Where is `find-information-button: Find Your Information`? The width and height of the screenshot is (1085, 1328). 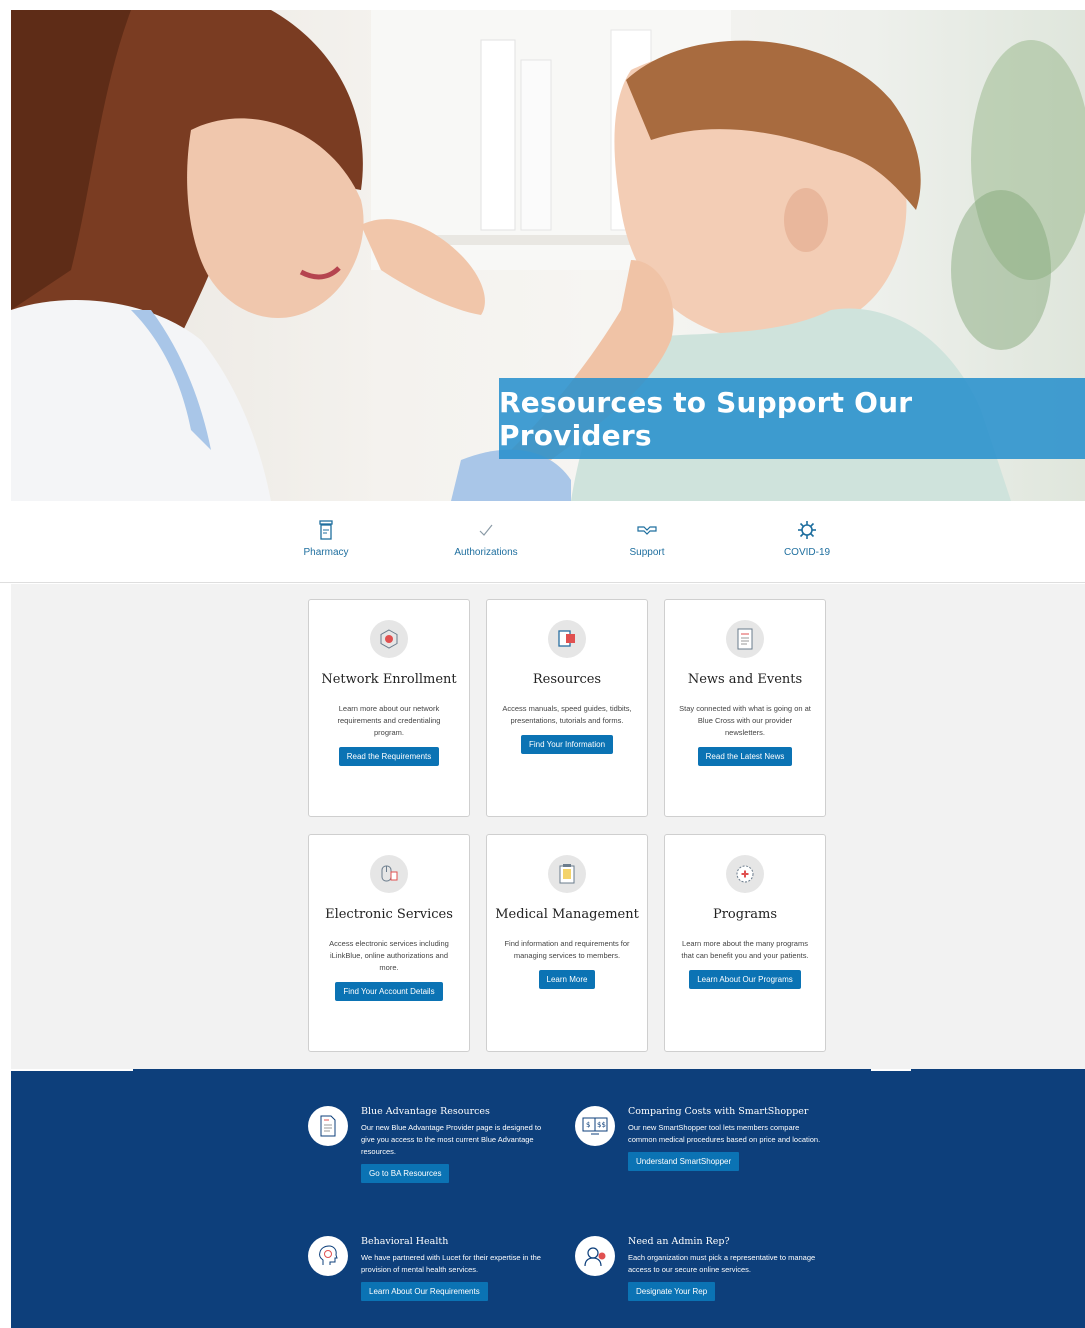 find-information-button: Find Your Information is located at coordinates (567, 744).